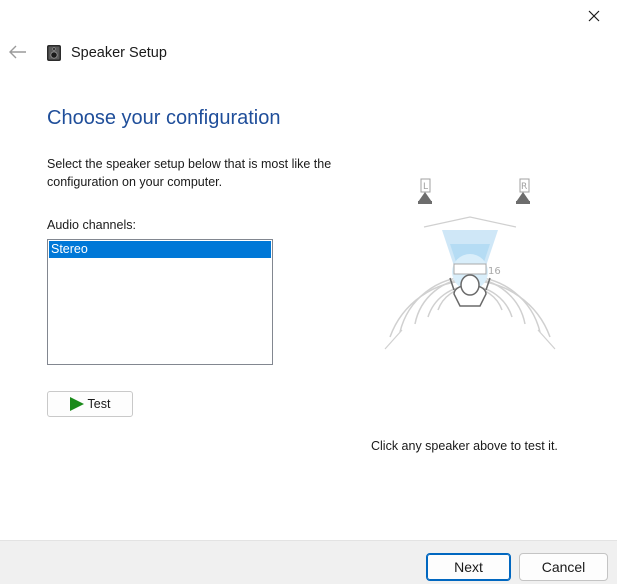 Image resolution: width=617 pixels, height=584 pixels. I want to click on audio-channels-label: Audio channels:, so click(91, 225).